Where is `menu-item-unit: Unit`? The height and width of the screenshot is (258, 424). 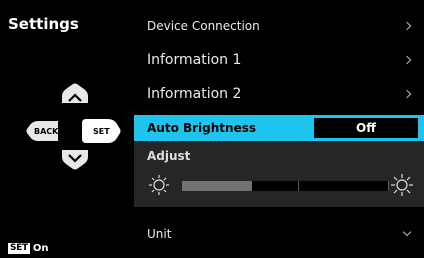 menu-item-unit: Unit is located at coordinates (279, 234).